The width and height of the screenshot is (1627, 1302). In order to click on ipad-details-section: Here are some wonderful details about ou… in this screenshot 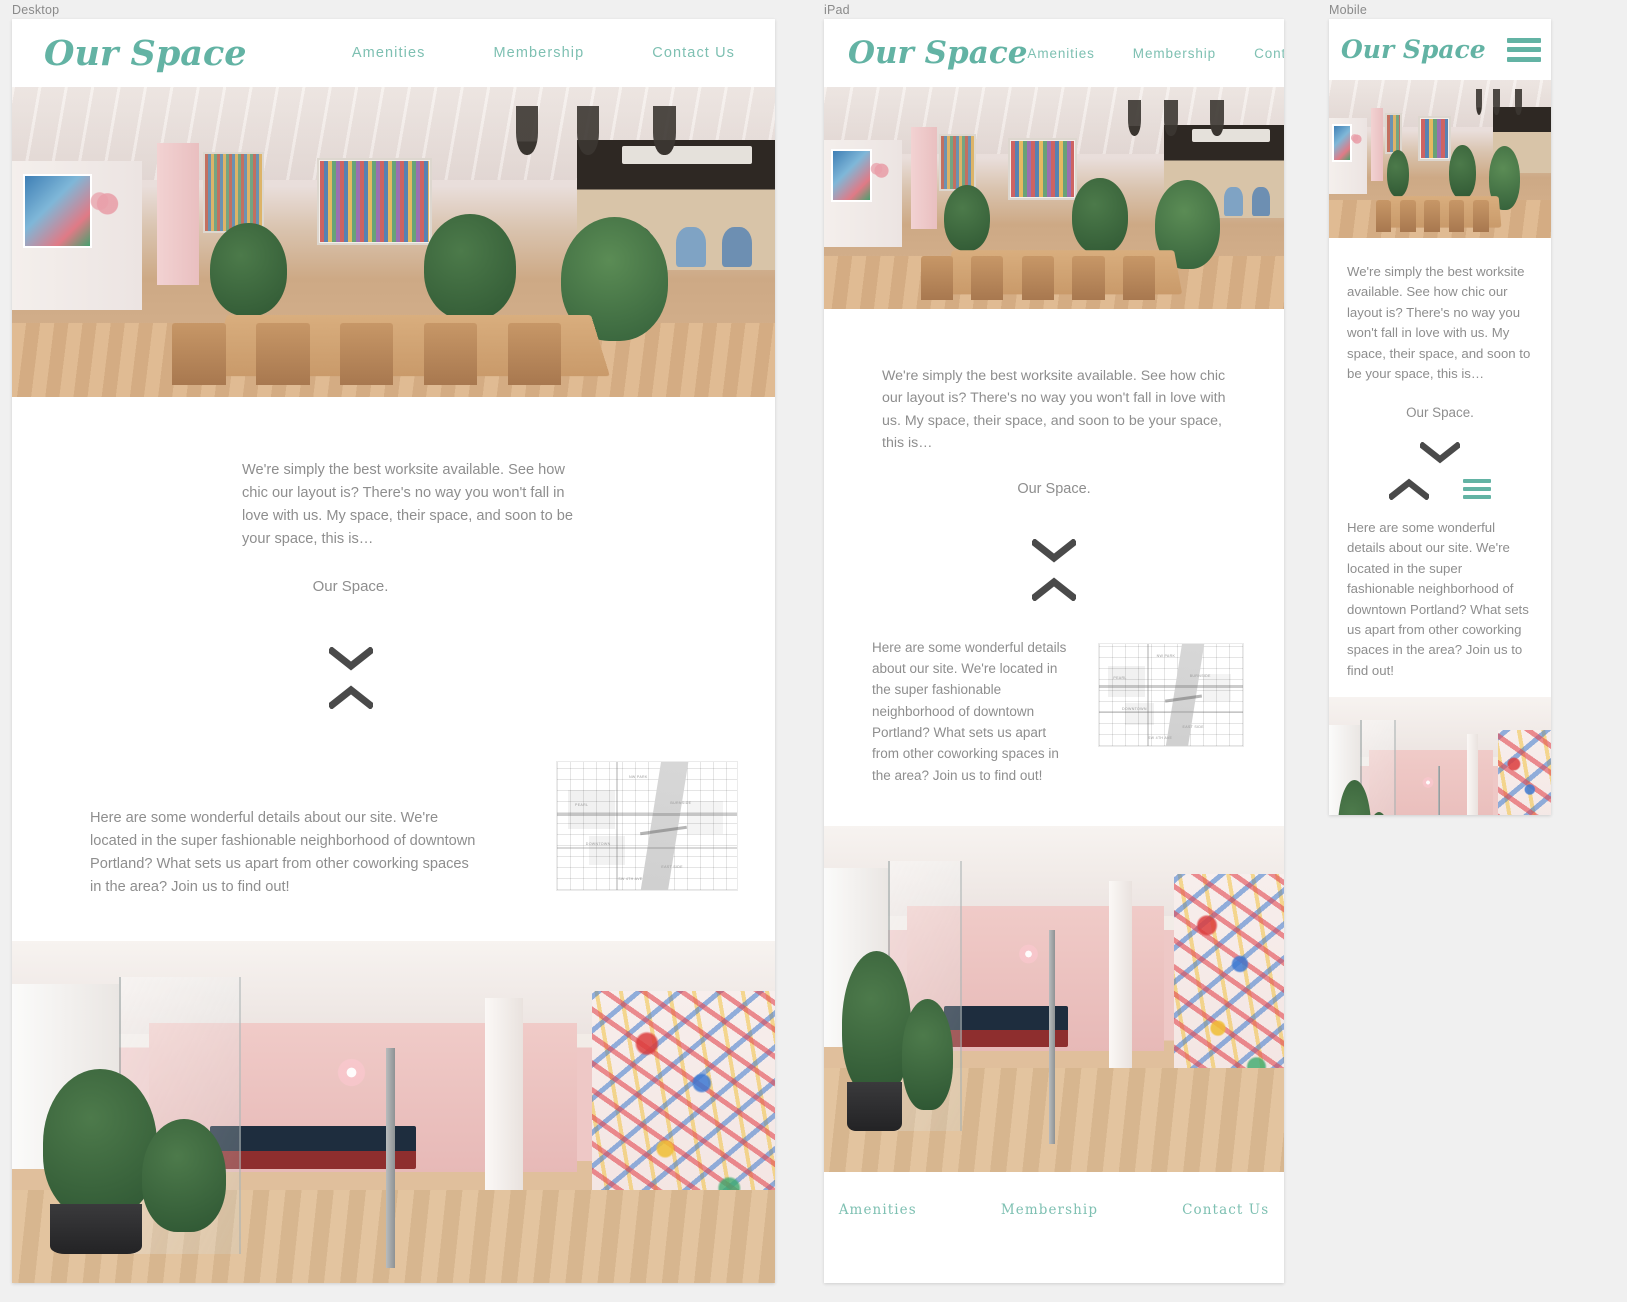, I will do `click(1054, 713)`.